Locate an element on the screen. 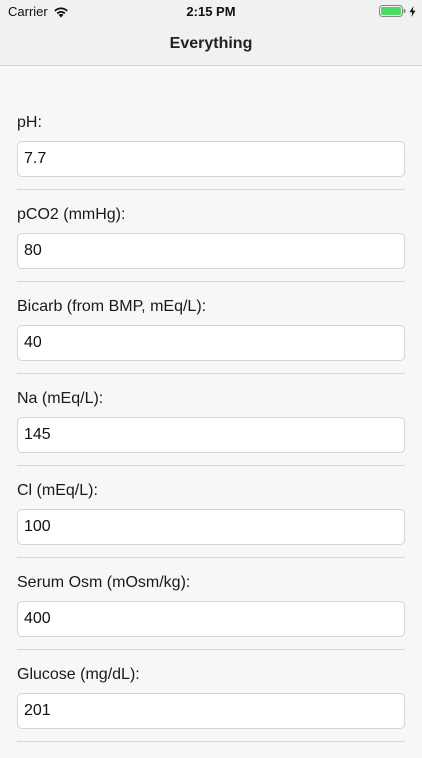  bicarb-input is located at coordinates (211, 343).